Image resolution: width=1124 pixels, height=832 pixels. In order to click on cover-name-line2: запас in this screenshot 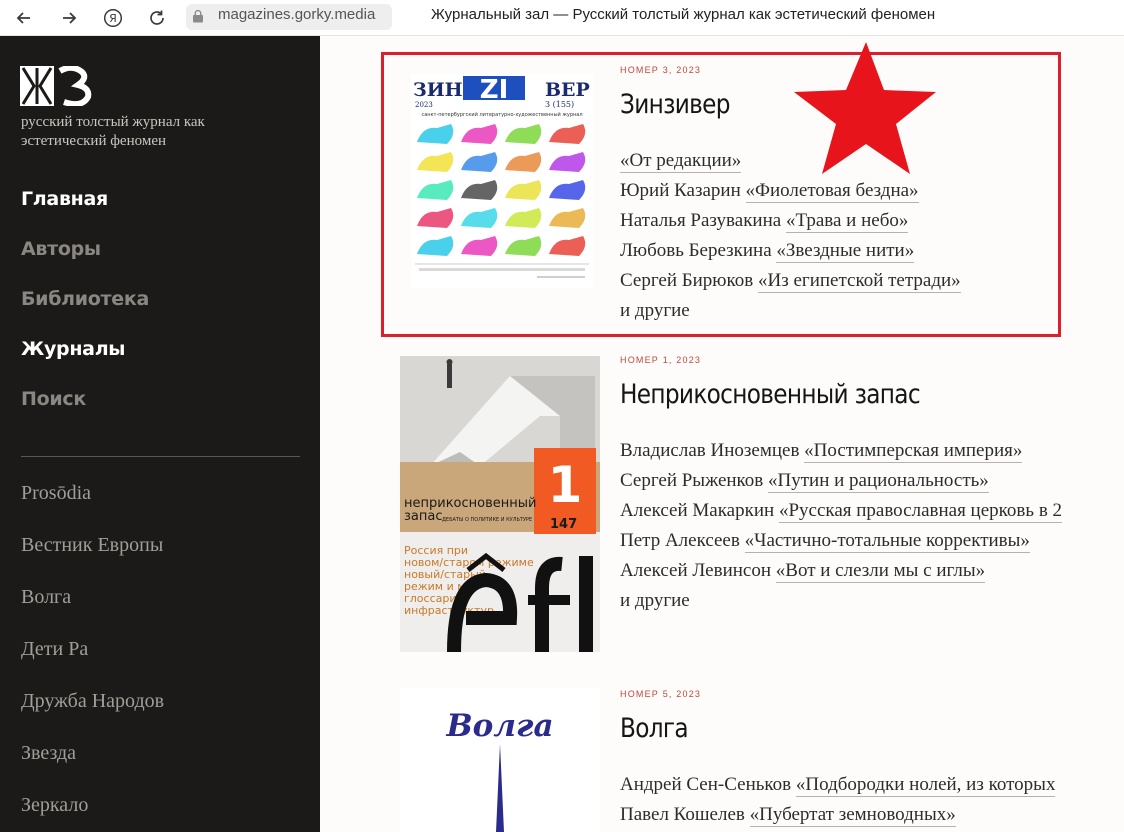, I will do `click(423, 516)`.